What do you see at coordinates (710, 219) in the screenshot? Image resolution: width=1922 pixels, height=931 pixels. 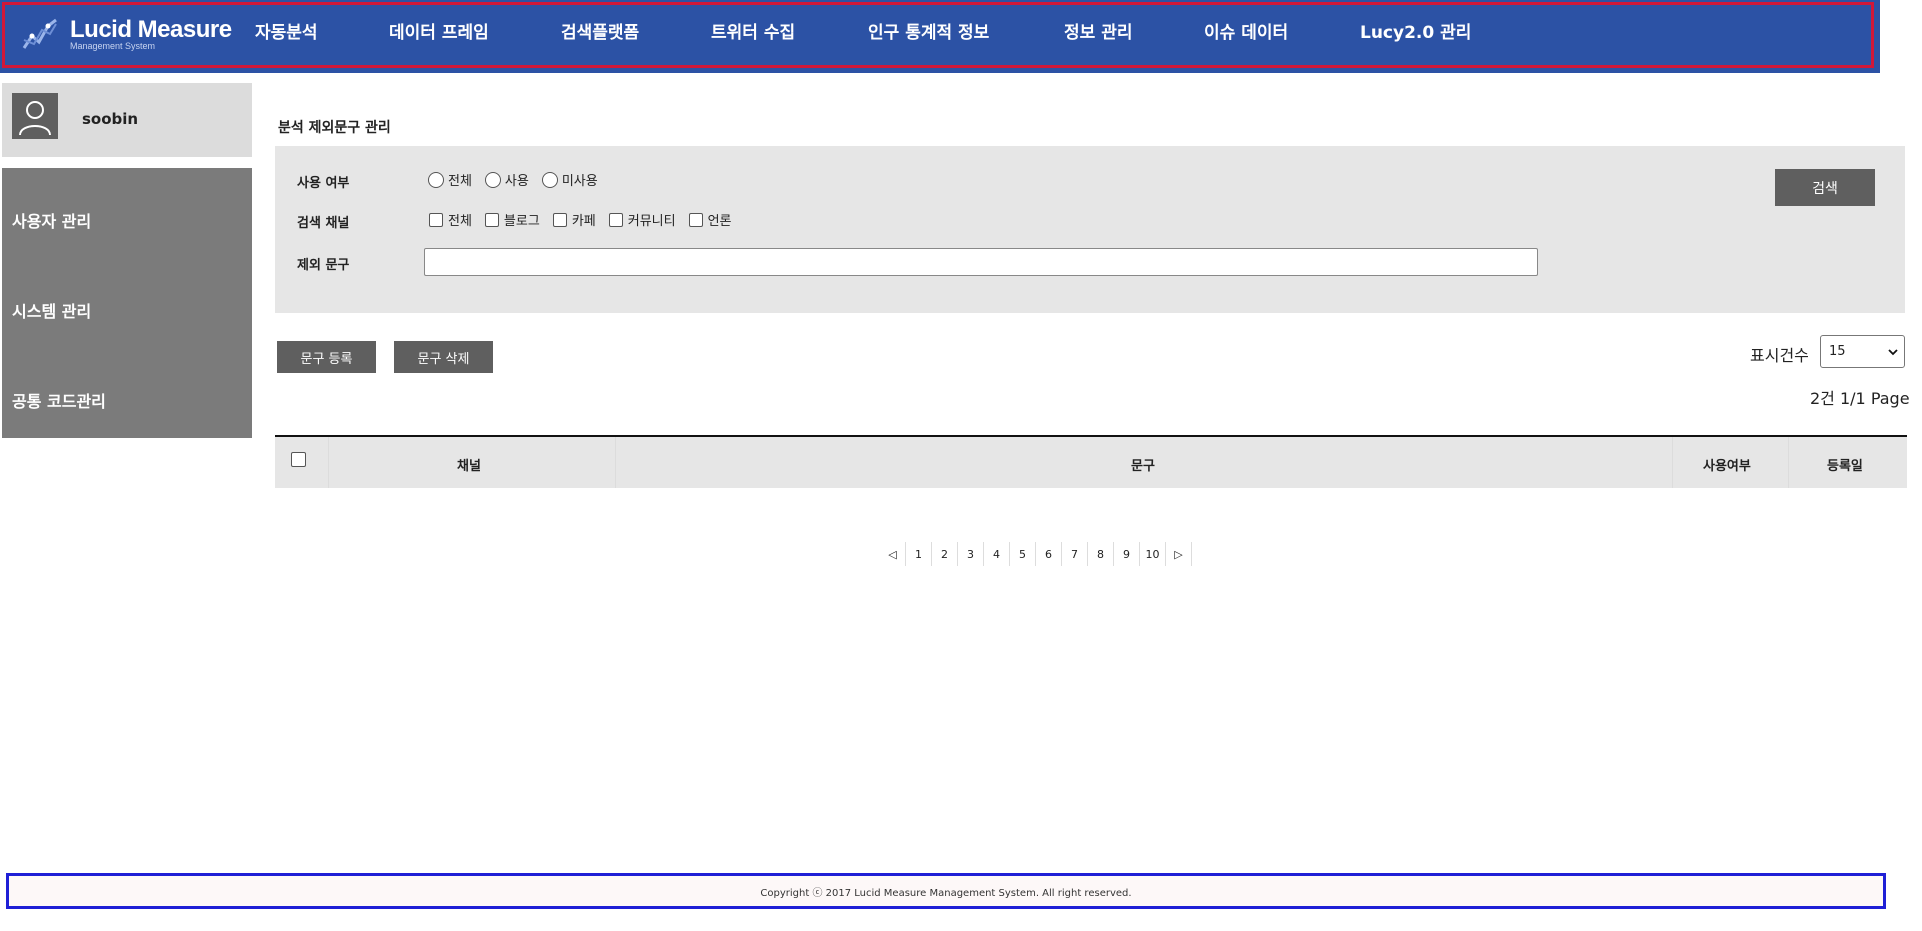 I see `channel-checkbox-press: 언론` at bounding box center [710, 219].